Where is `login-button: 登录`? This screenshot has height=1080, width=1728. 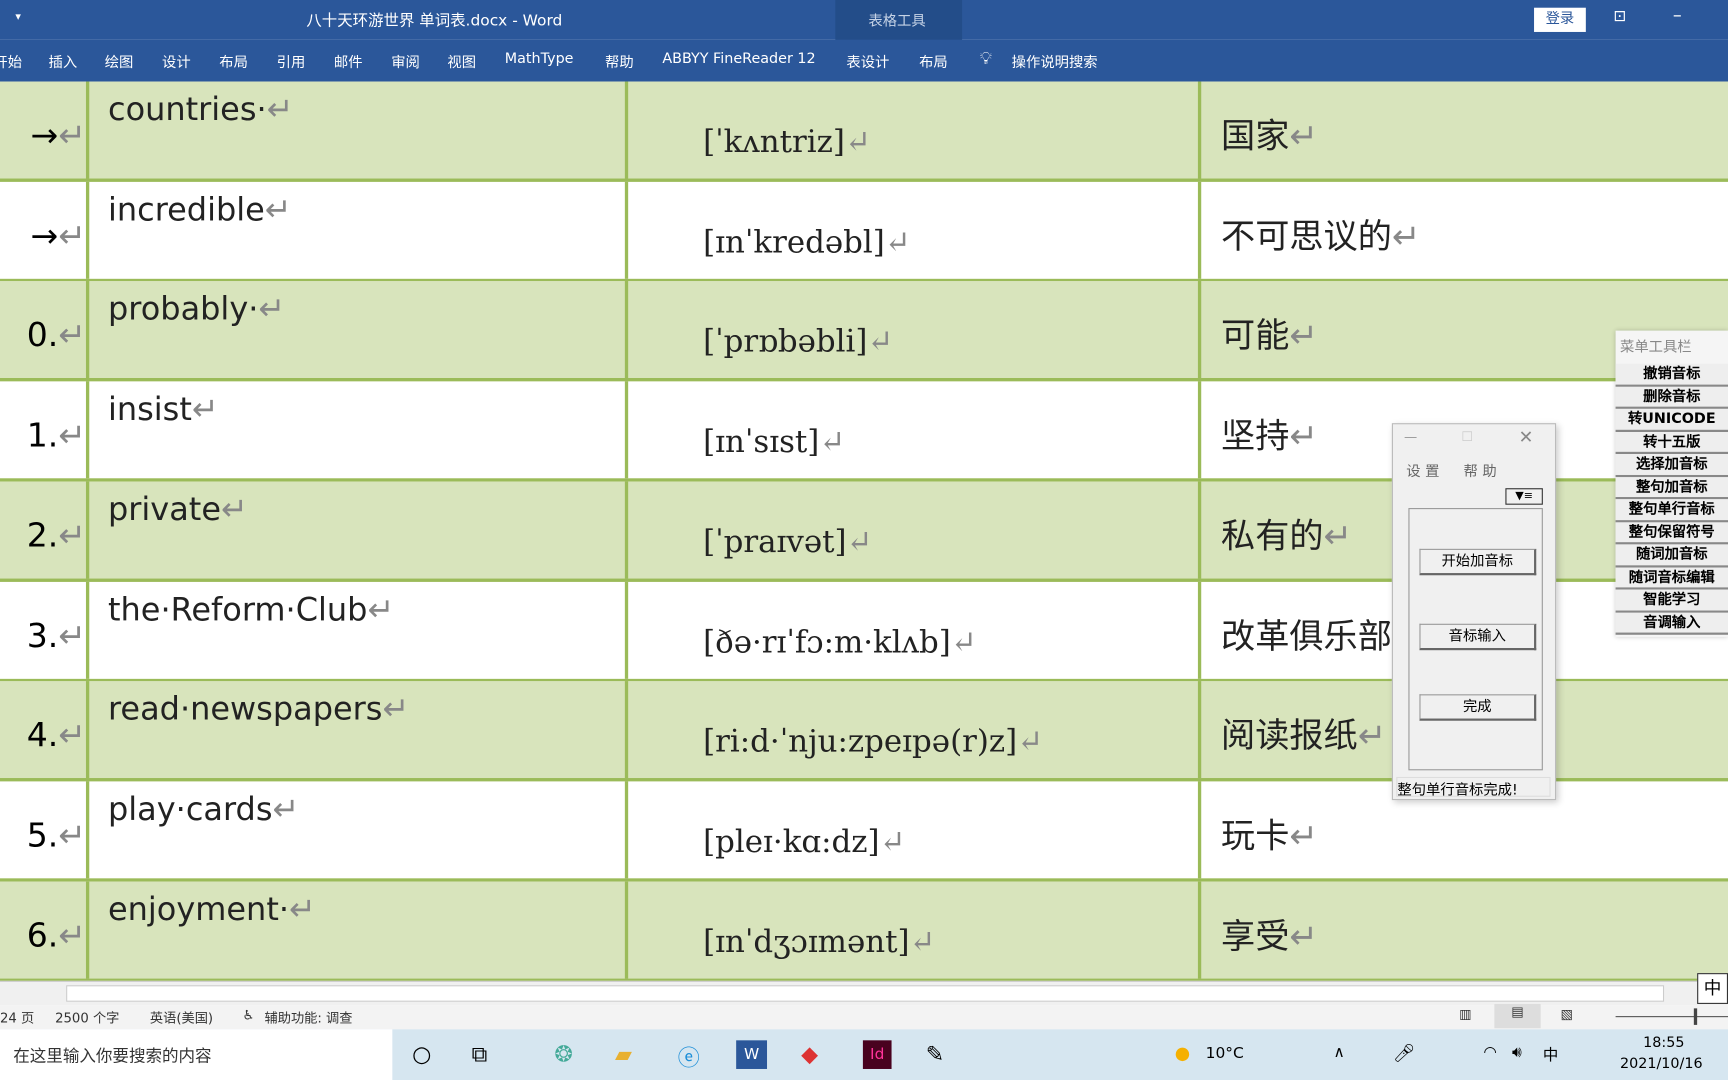 login-button: 登录 is located at coordinates (1560, 19).